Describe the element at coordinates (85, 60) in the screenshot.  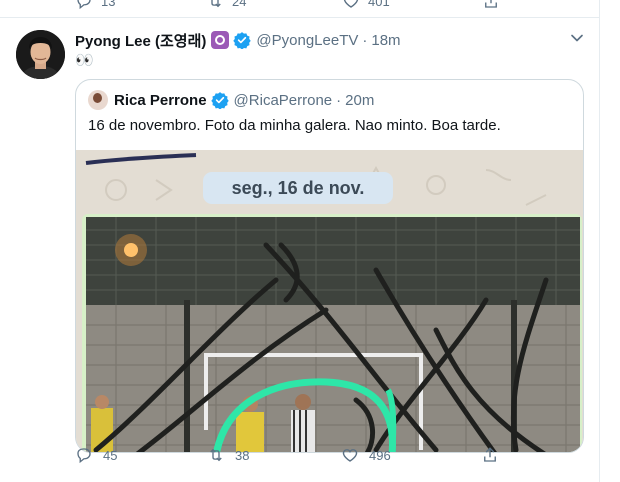
I see `tweet-text: 👀` at that location.